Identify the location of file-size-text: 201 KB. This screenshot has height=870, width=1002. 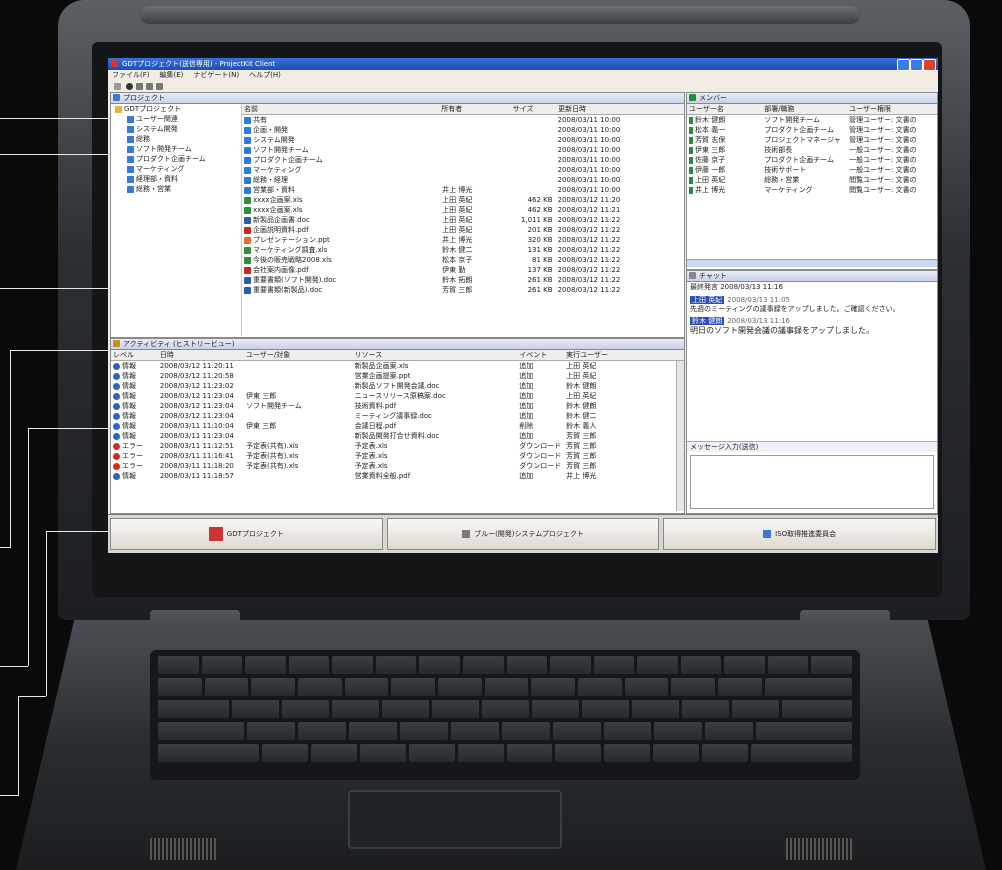
(540, 230).